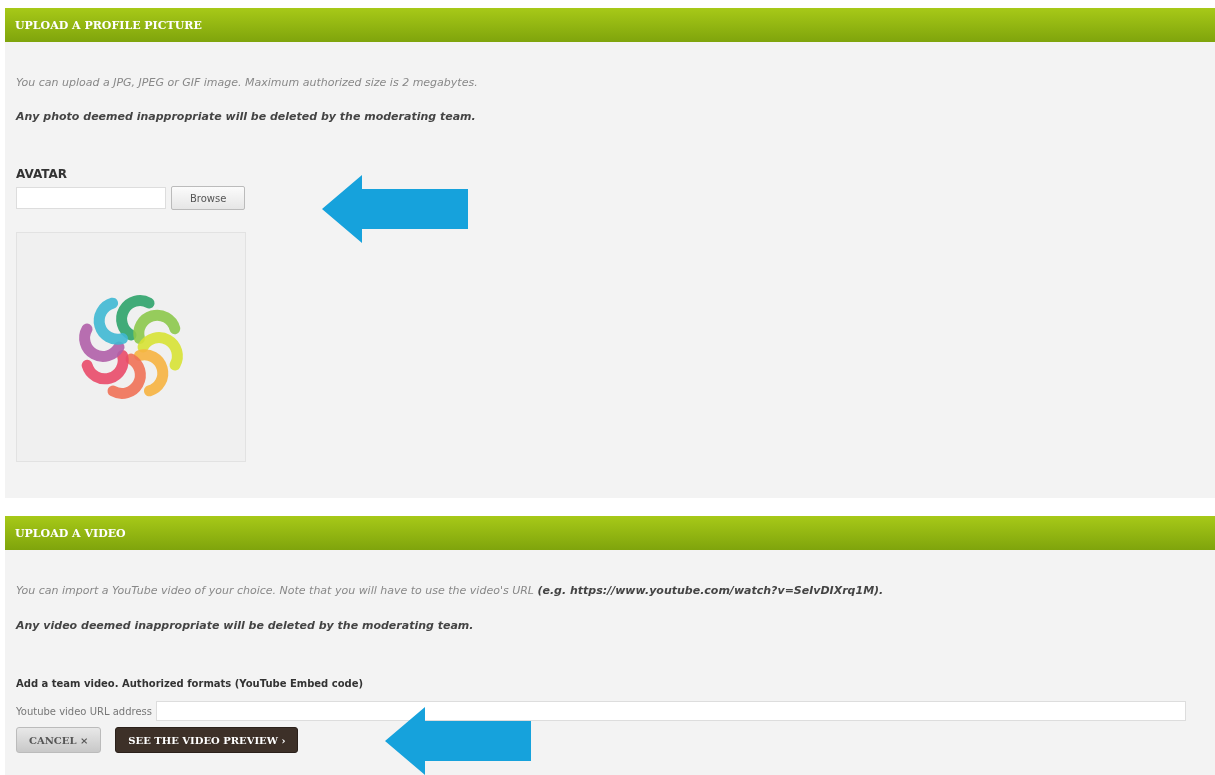 The image size is (1215, 775). I want to click on cancel-button: CANCEL ×, so click(59, 740).